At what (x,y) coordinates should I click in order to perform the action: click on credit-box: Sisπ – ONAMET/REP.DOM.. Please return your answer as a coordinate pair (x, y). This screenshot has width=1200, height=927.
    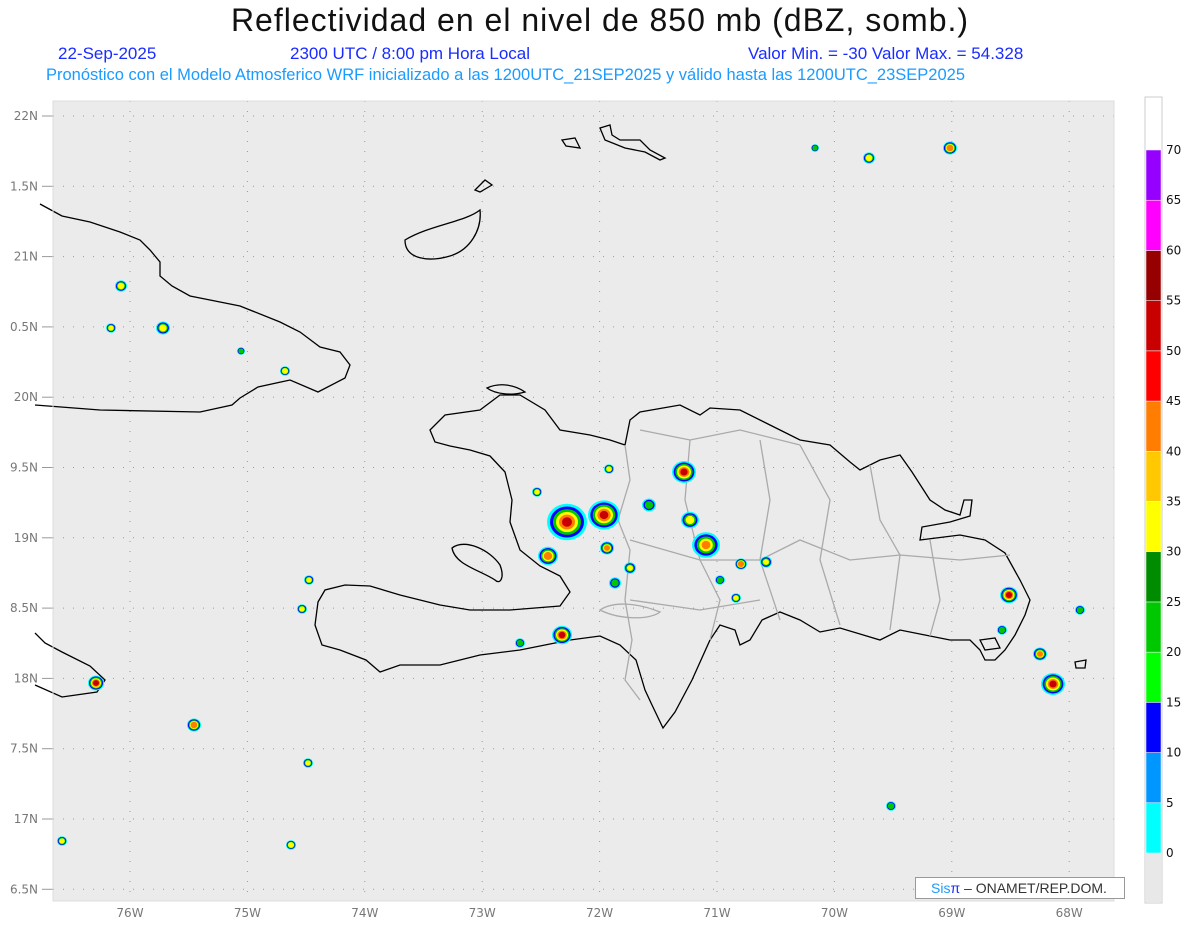
    Looking at the image, I should click on (1020, 888).